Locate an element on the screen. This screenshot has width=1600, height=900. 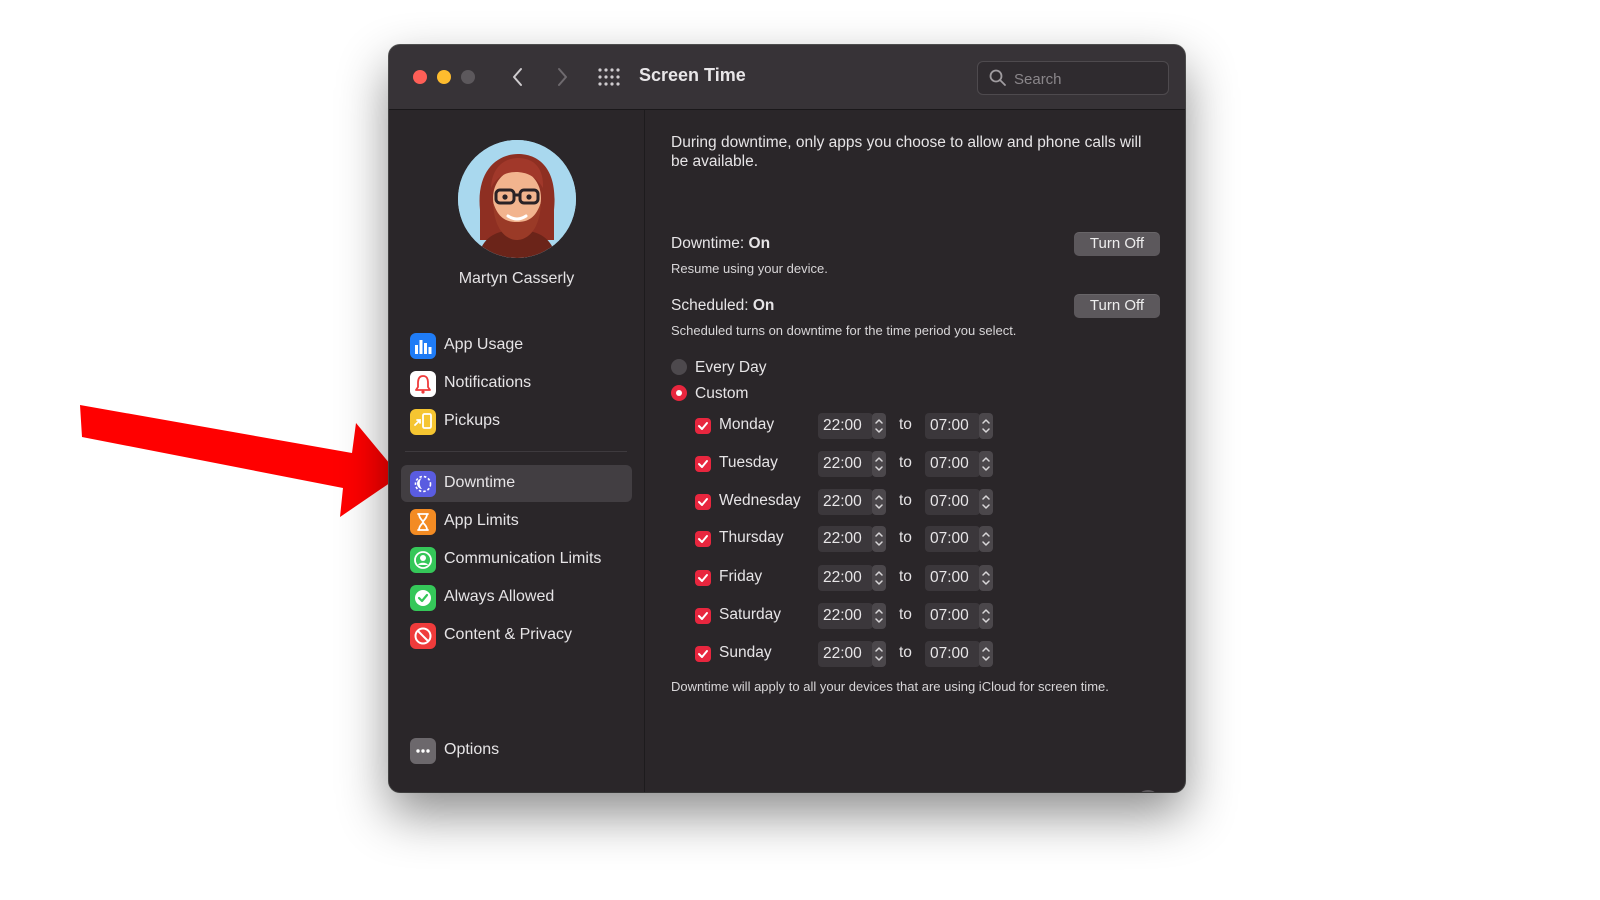
sidebar-item-downtime: Downtime is located at coordinates (516, 483).